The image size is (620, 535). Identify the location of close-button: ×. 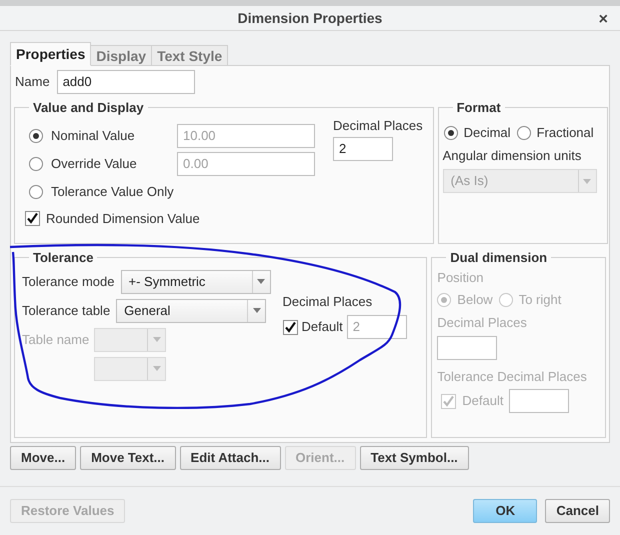
(603, 20).